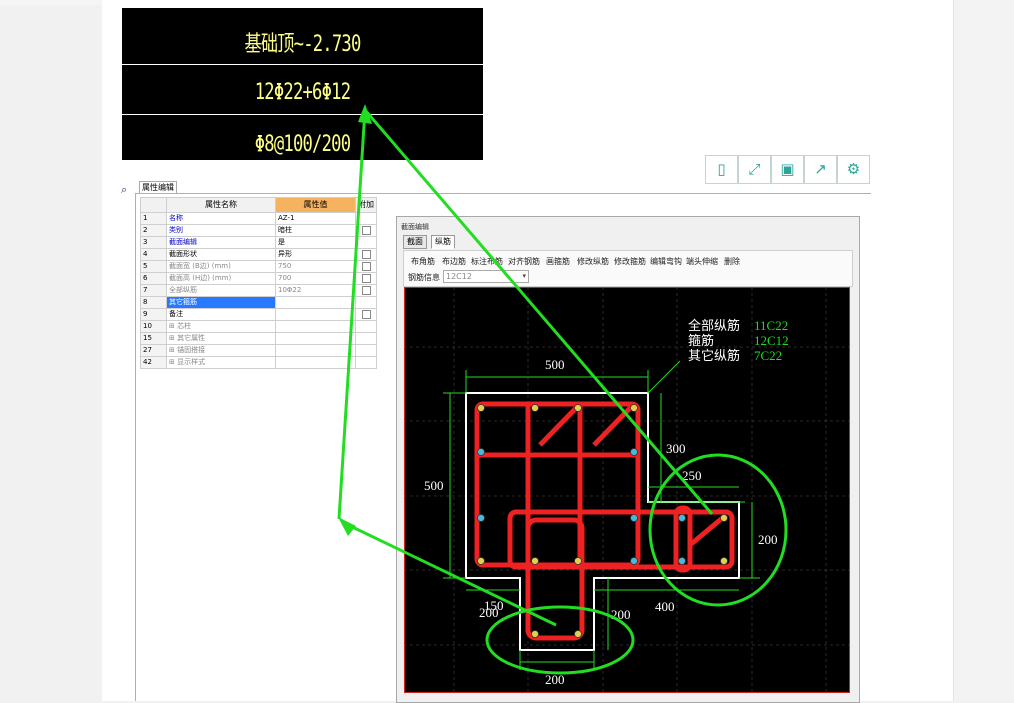  Describe the element at coordinates (258, 350) in the screenshot. I see `table-row: 27 ⊞ 锚固搭接` at that location.